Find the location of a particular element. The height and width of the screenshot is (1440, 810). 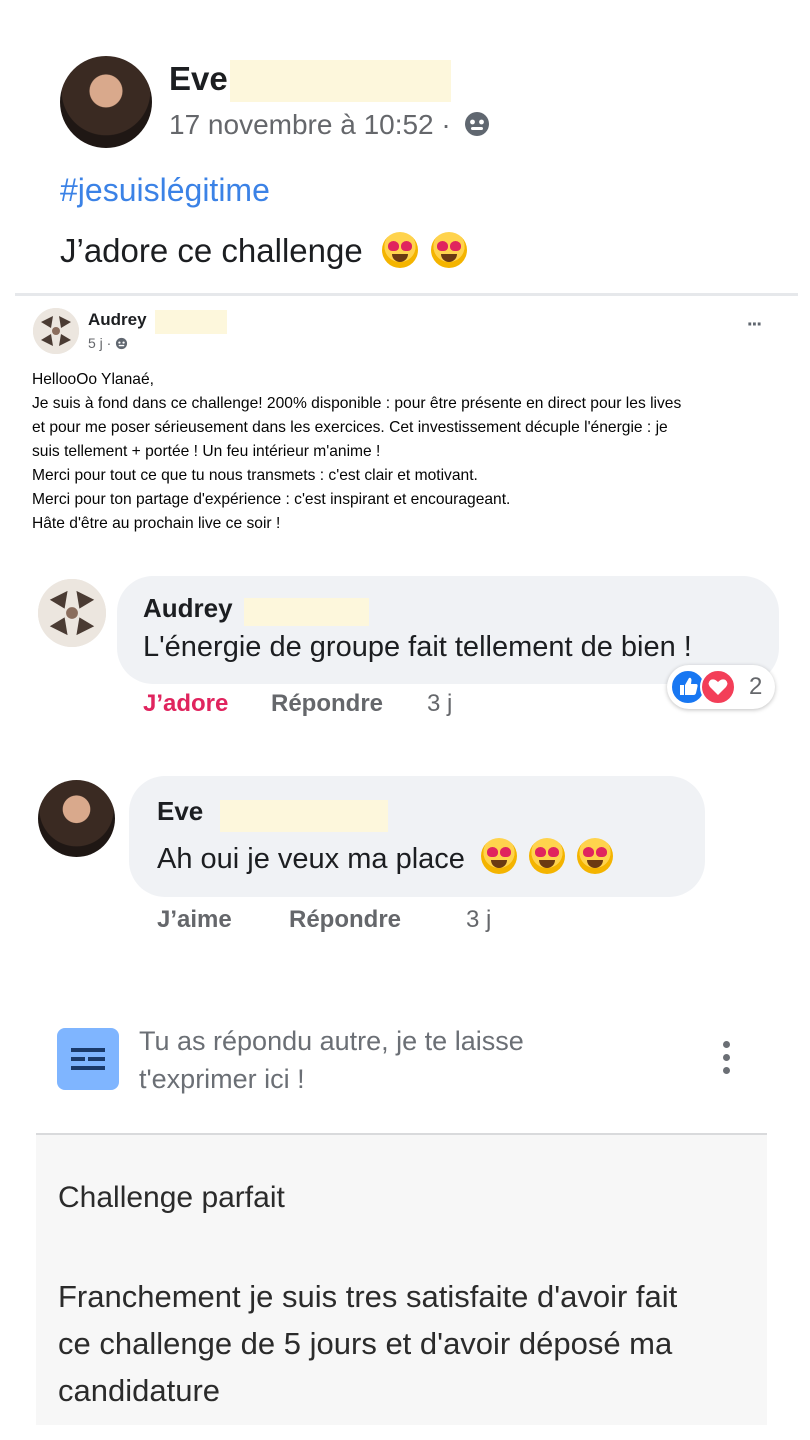

reaction-count: 2 is located at coordinates (756, 686).